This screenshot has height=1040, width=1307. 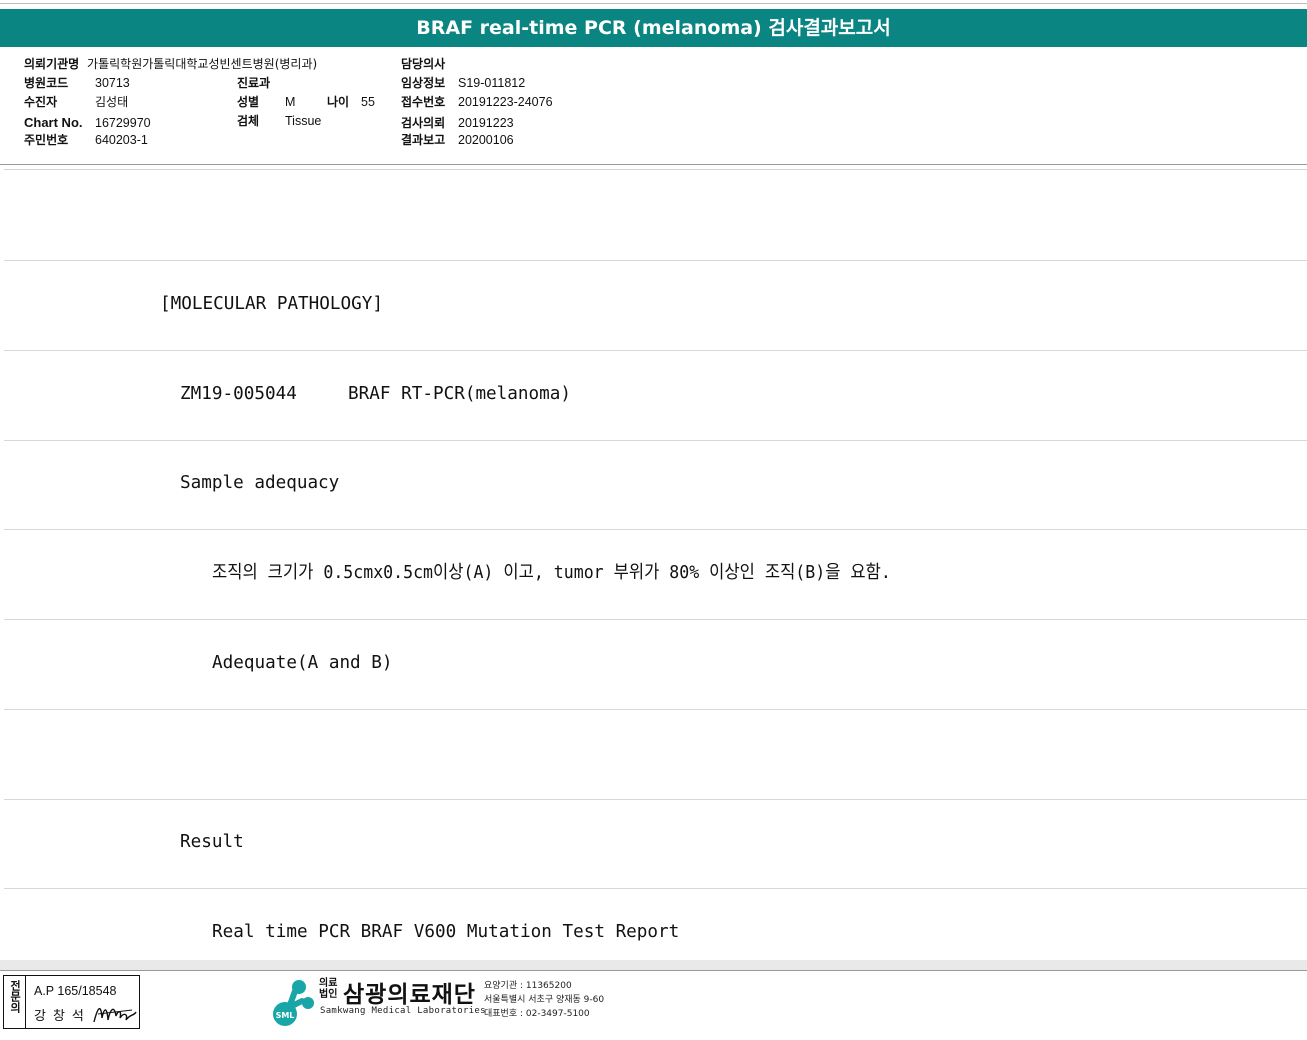 What do you see at coordinates (260, 482) in the screenshot?
I see `adequacy-heading: Sample adequacy` at bounding box center [260, 482].